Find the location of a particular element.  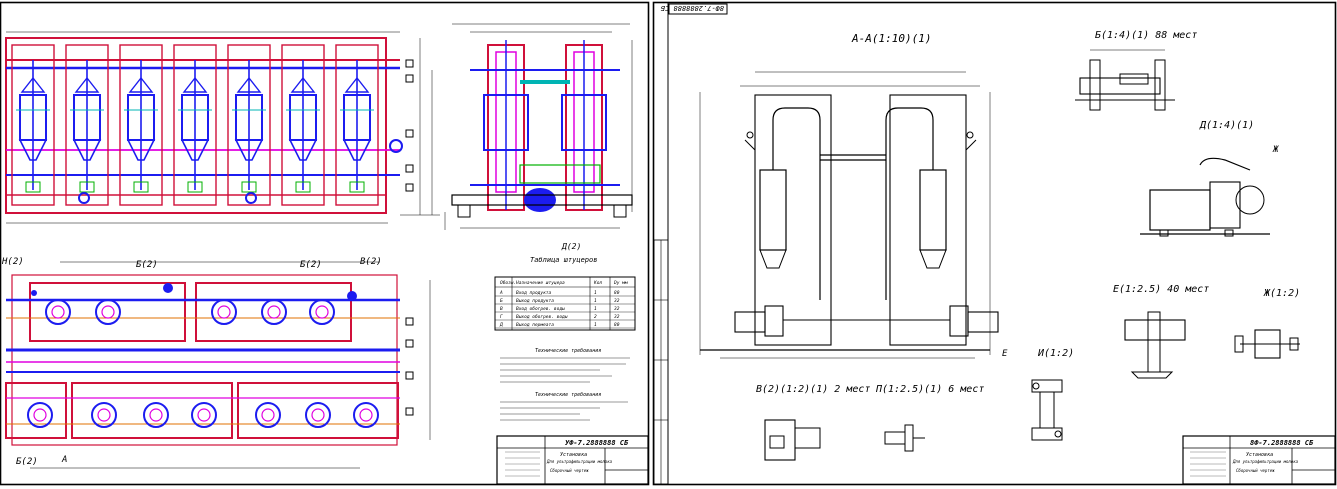

nozzle-table-row: Б Выход продукта 1 32 is located at coordinates (560, 301).